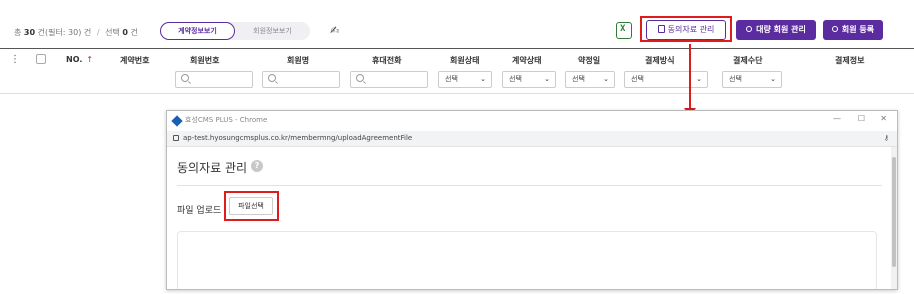 This screenshot has height=294, width=914. I want to click on annotation-arrow, so click(690, 77).